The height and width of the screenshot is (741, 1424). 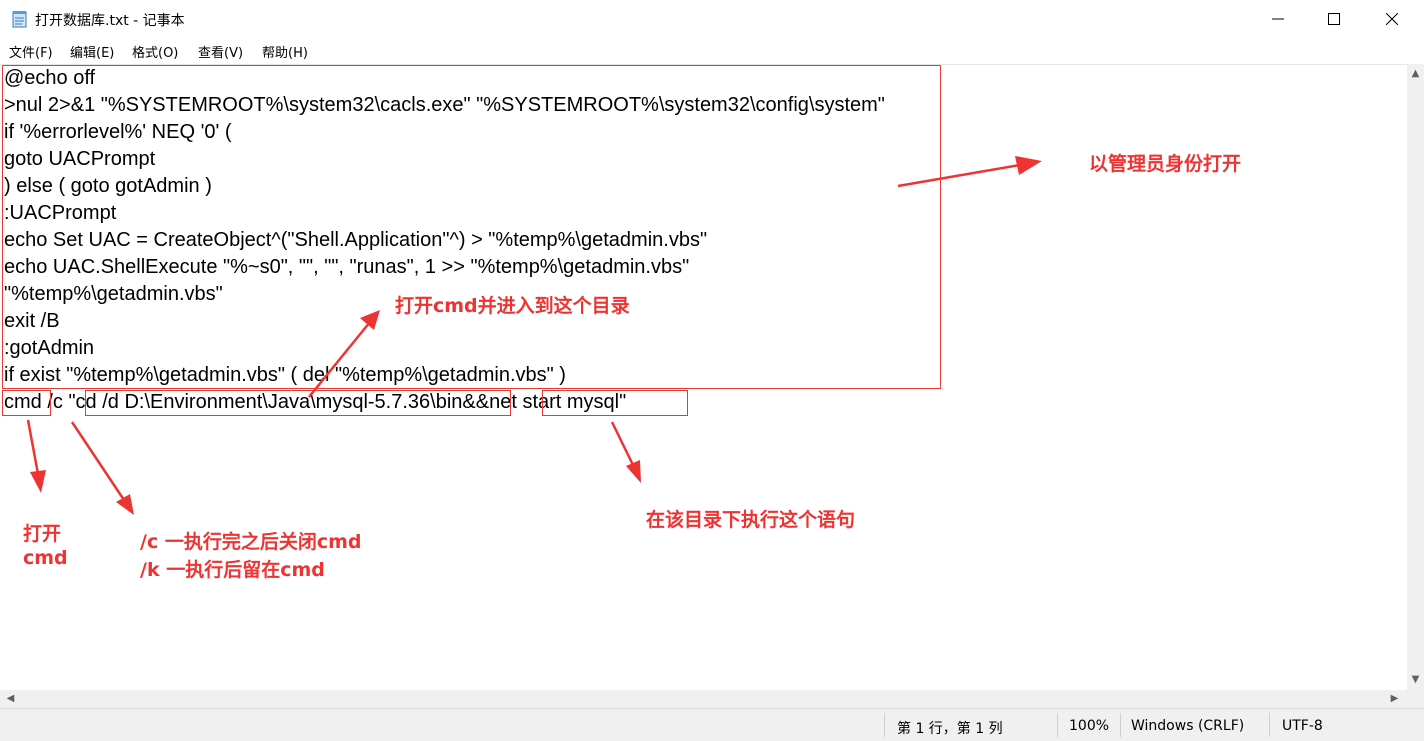 I want to click on arrow-head-open-cmd, so click(x=38, y=481).